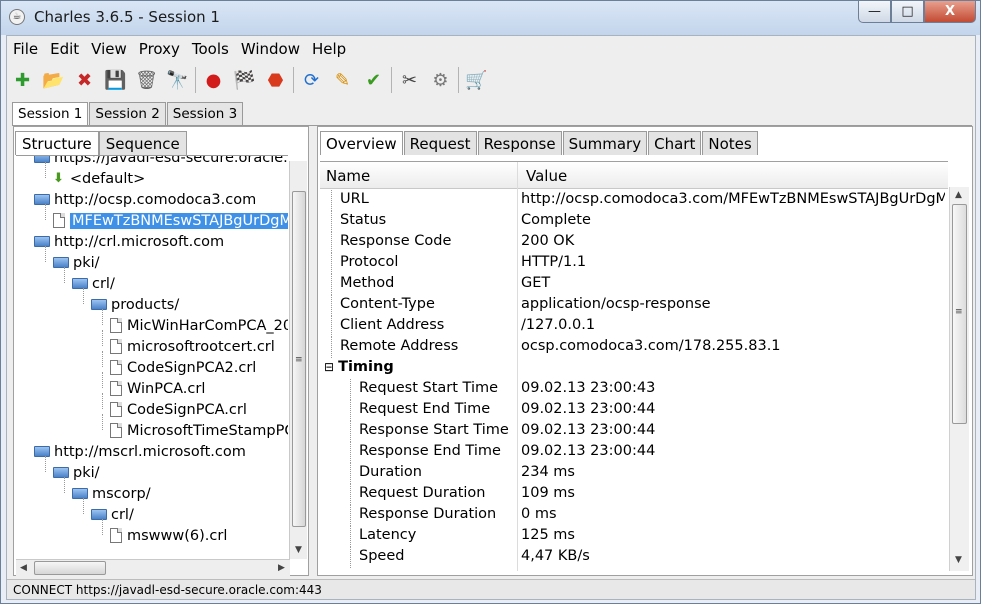 Image resolution: width=981 pixels, height=604 pixels. I want to click on edit-icon: ✎, so click(342, 80).